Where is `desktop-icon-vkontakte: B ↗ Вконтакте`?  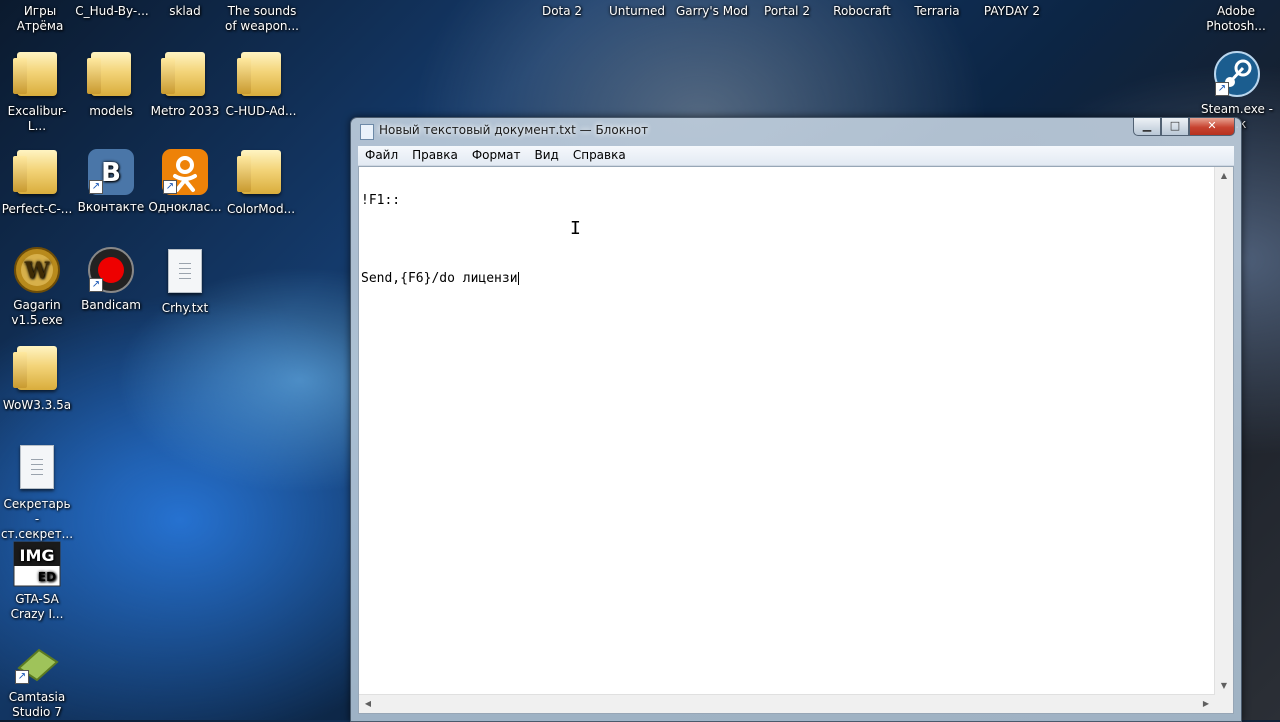 desktop-icon-vkontakte: B ↗ Вконтакте is located at coordinates (111, 181).